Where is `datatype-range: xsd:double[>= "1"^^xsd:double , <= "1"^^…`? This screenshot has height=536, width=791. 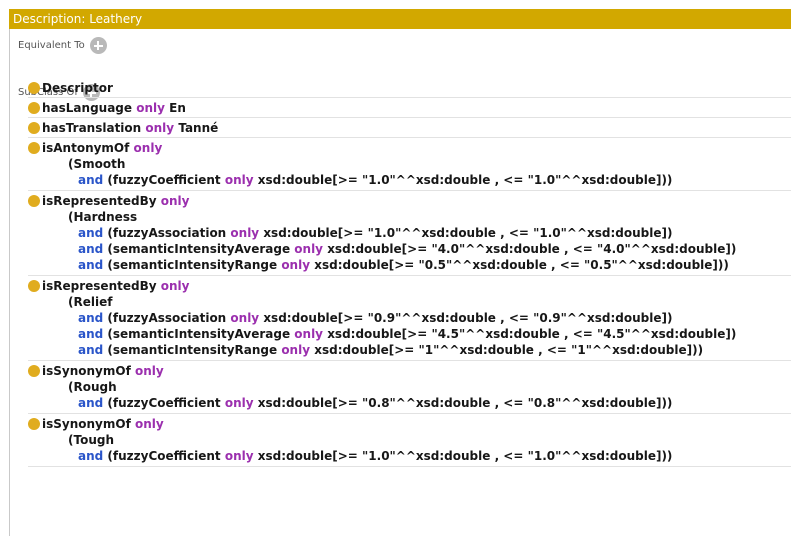
datatype-range: xsd:double[>= "1"^^xsd:double , <= "1"^^… is located at coordinates (507, 350).